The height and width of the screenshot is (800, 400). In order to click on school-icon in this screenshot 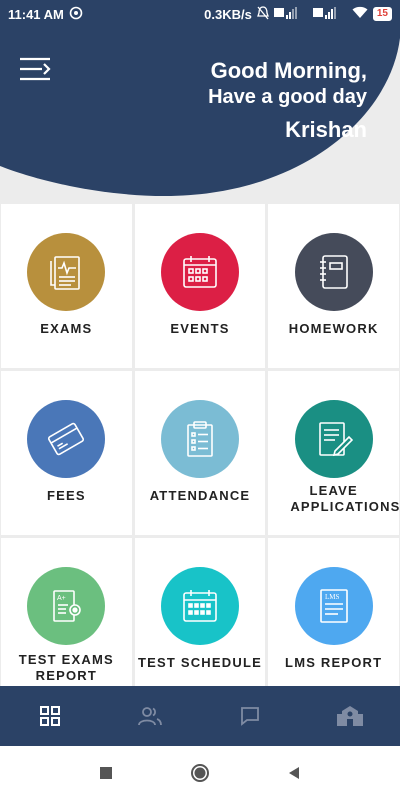, I will do `click(350, 716)`.